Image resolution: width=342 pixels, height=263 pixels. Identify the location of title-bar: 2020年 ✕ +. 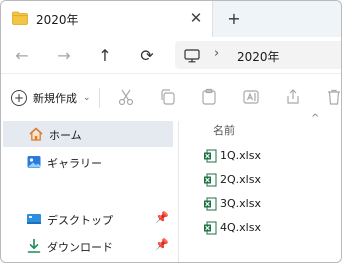
(171, 19).